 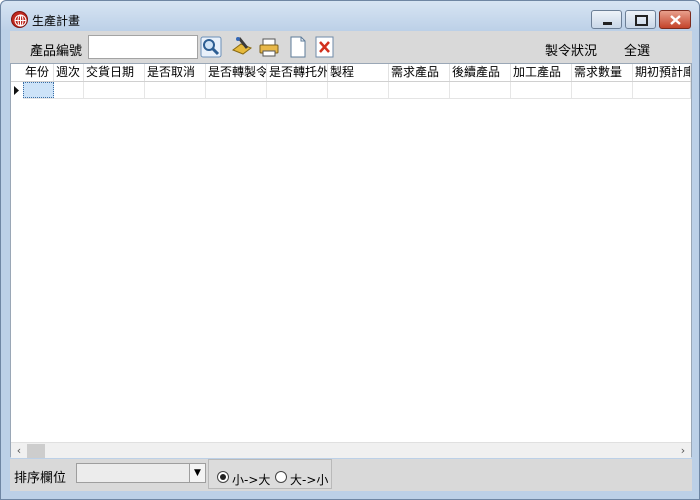 What do you see at coordinates (19, 19) in the screenshot?
I see `app-globe-icon` at bounding box center [19, 19].